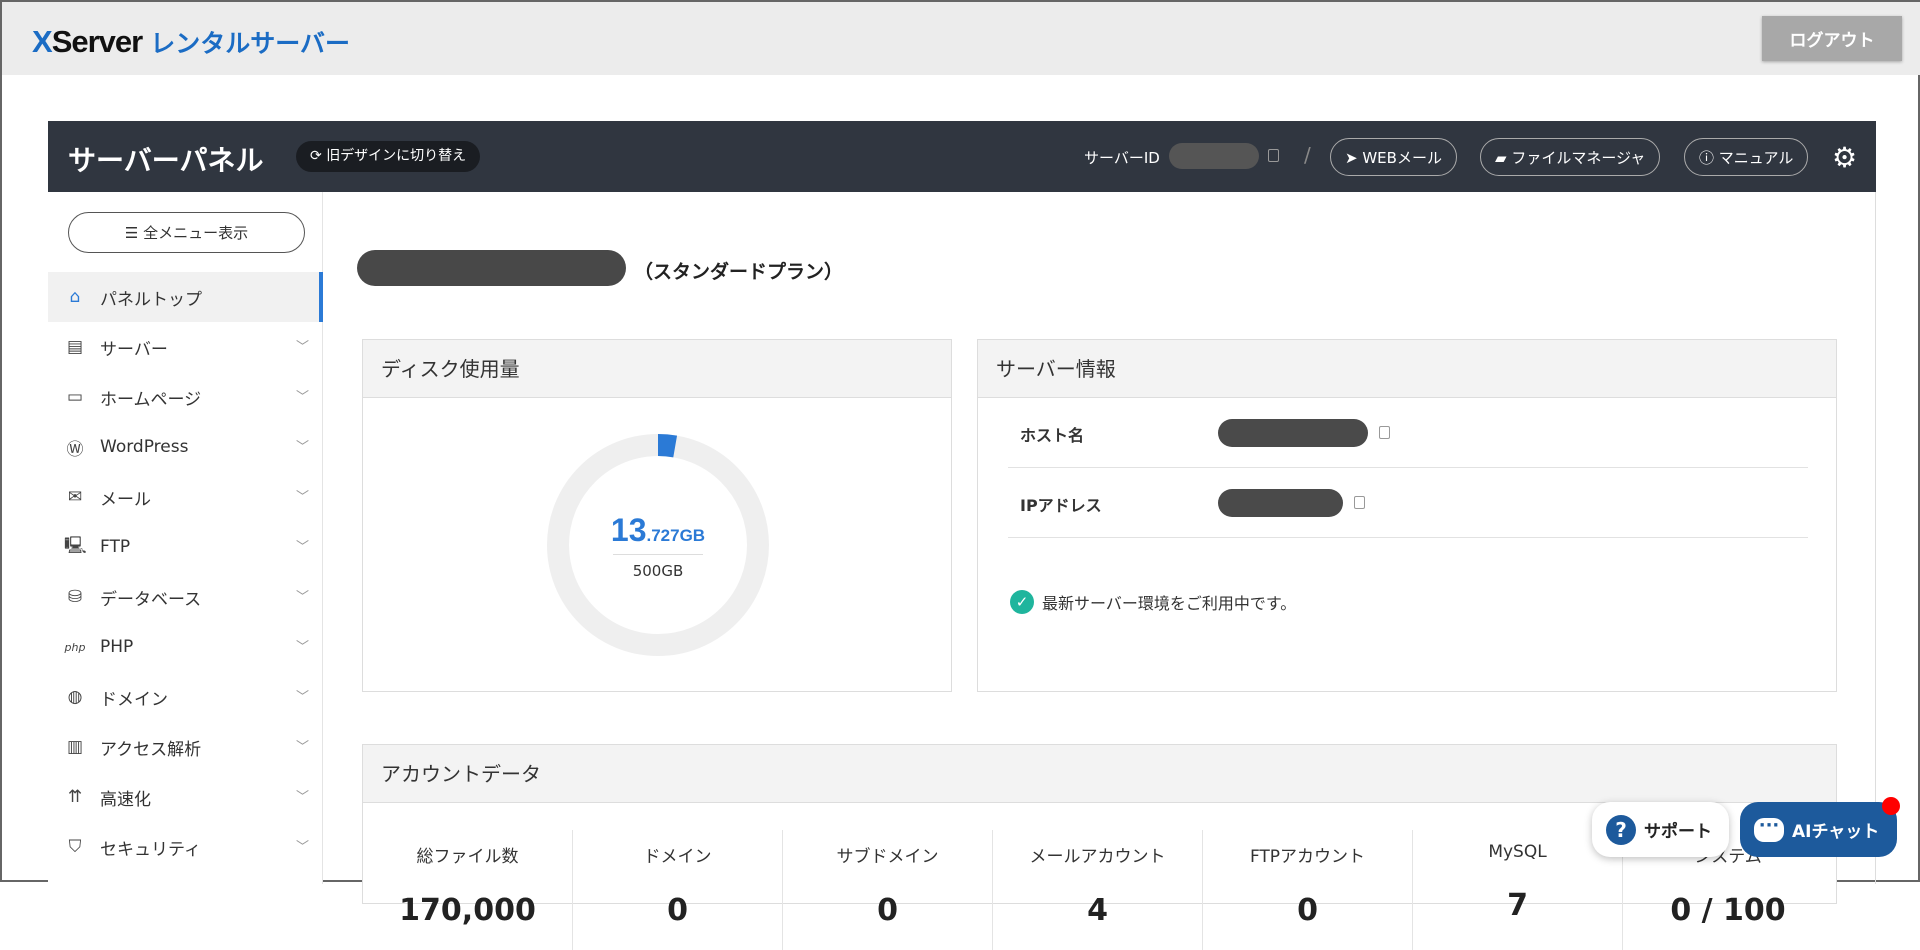 The height and width of the screenshot is (950, 1920). What do you see at coordinates (1844, 157) in the screenshot?
I see `gear-icon: ⚙` at bounding box center [1844, 157].